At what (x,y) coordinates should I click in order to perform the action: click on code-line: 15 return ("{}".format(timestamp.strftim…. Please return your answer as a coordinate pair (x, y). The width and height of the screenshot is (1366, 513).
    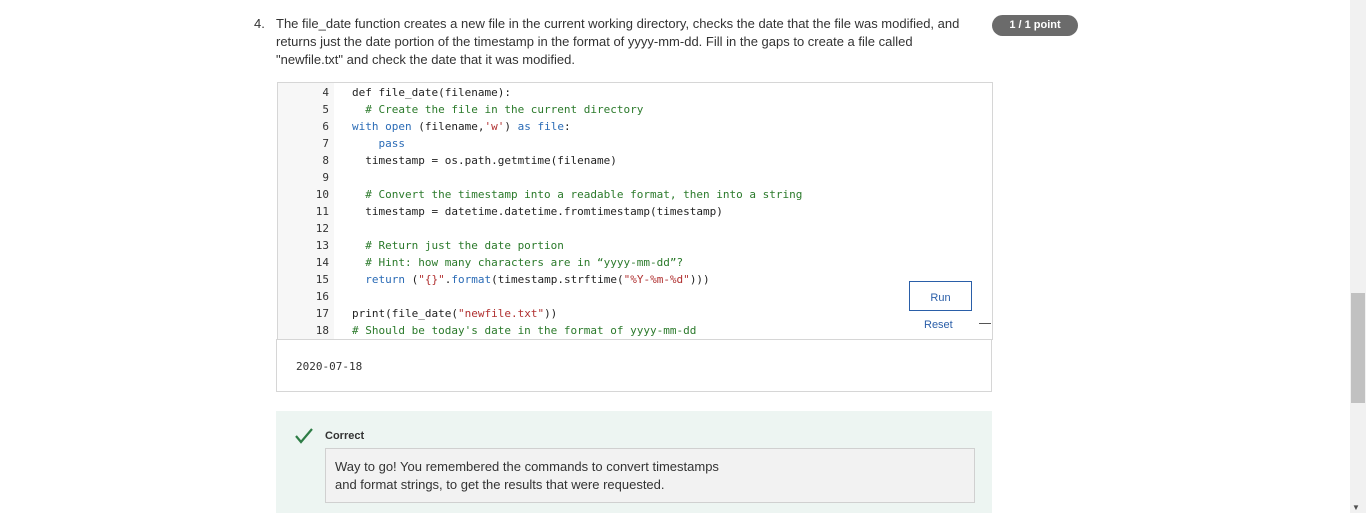
    Looking at the image, I should click on (628, 279).